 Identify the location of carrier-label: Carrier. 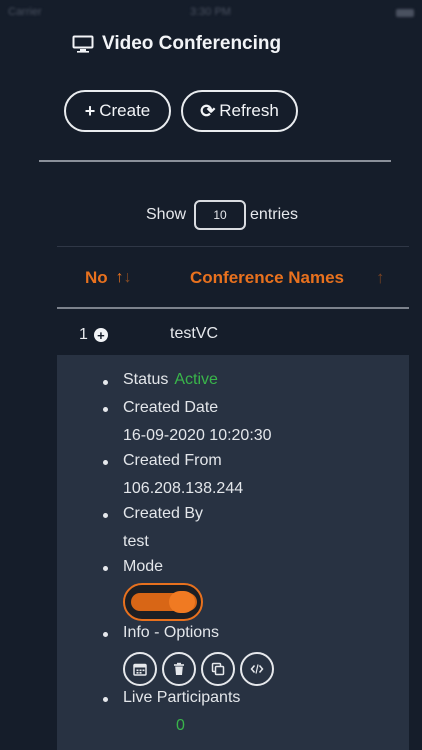
(25, 12).